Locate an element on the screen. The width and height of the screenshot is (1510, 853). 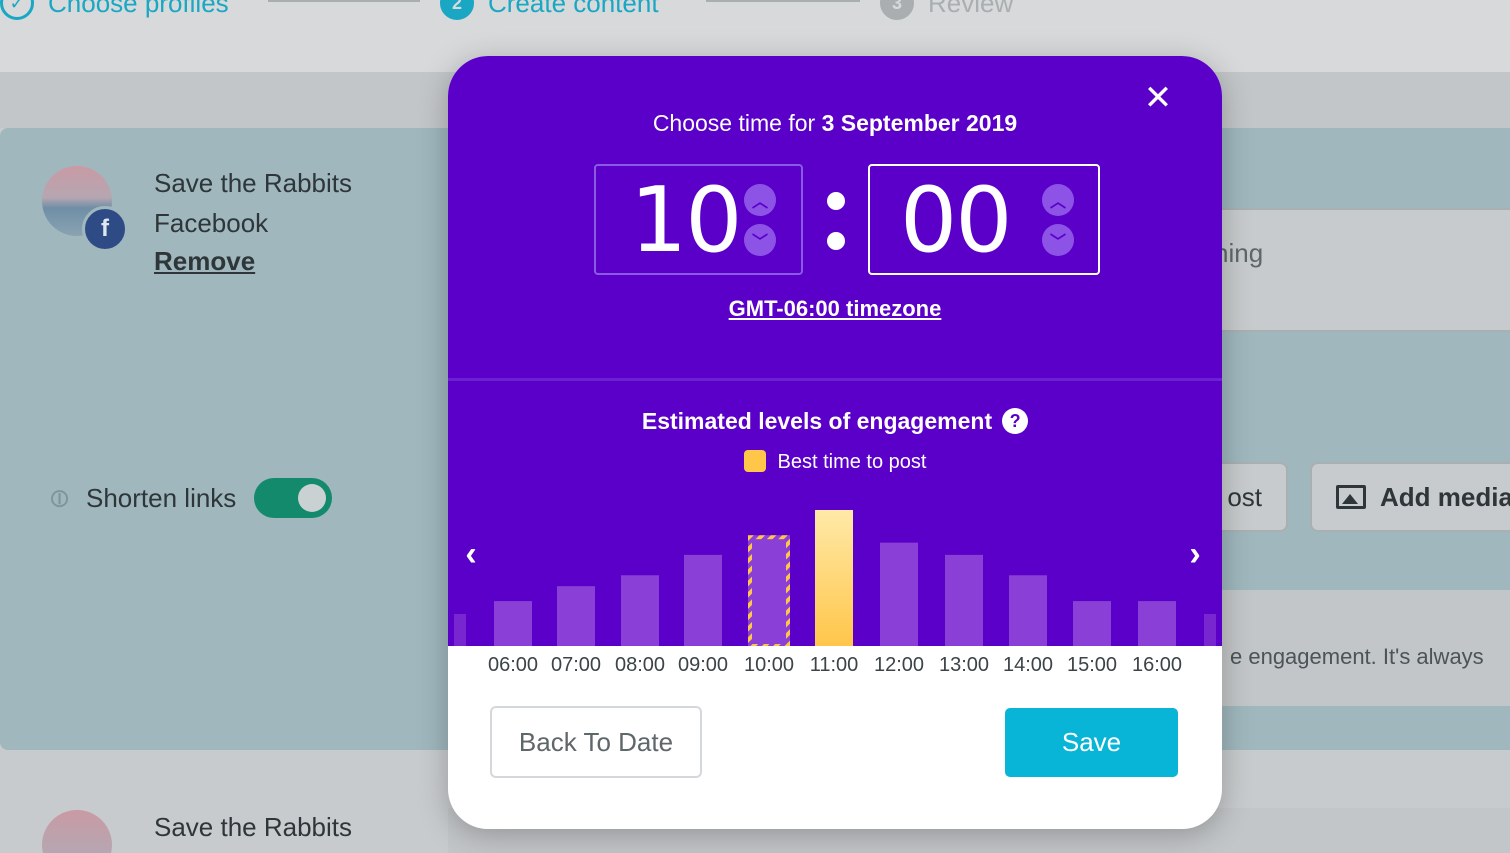
help-icon: ? is located at coordinates (1015, 421).